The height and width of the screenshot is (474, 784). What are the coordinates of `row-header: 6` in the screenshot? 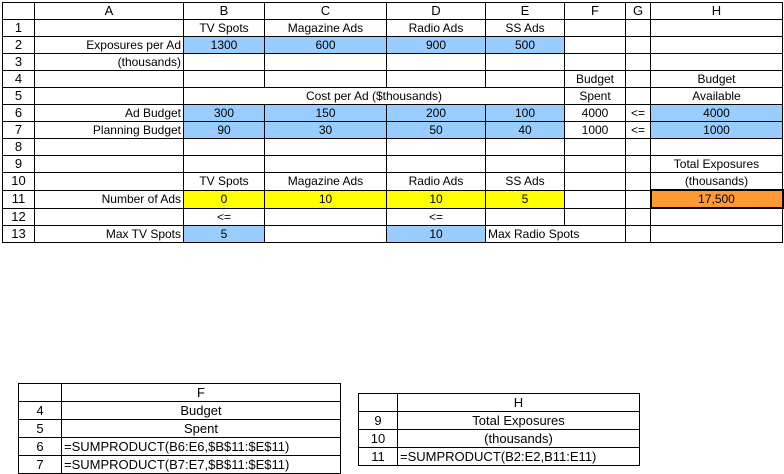 It's located at (18, 113).